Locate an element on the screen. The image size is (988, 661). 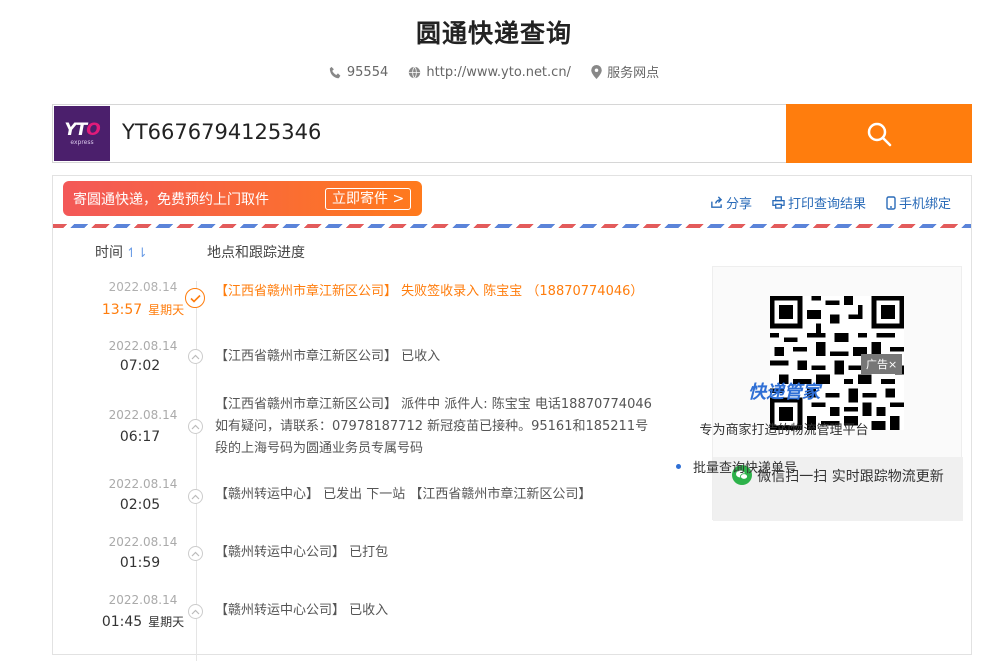
event-time: 01:59 is located at coordinates (140, 563).